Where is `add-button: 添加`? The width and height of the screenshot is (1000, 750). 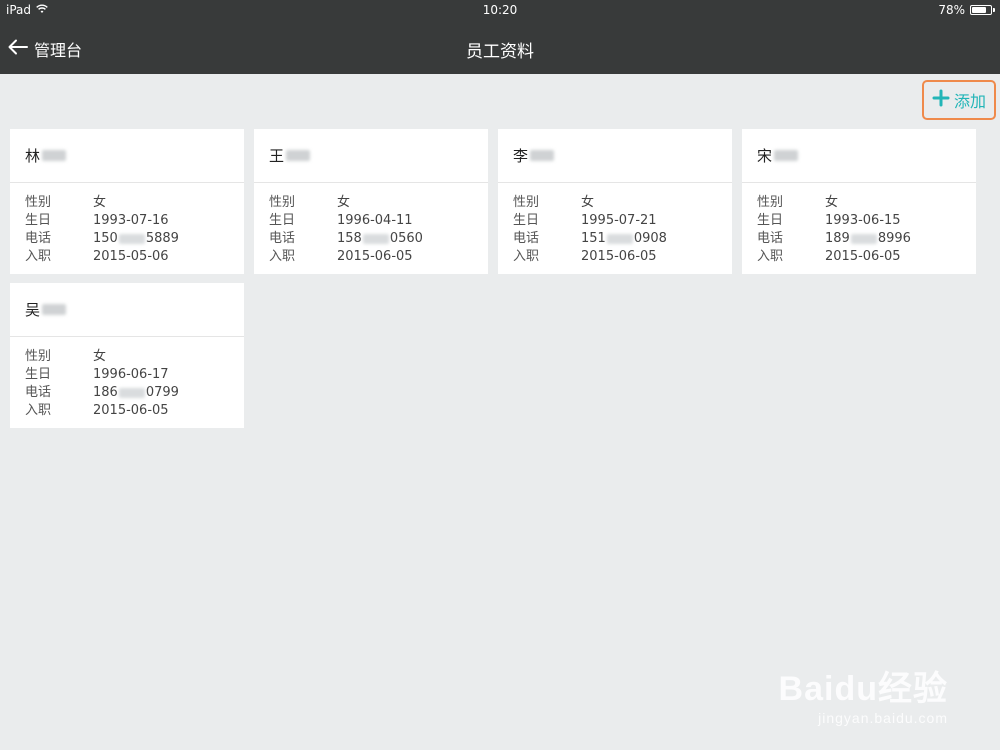 add-button: 添加 is located at coordinates (959, 100).